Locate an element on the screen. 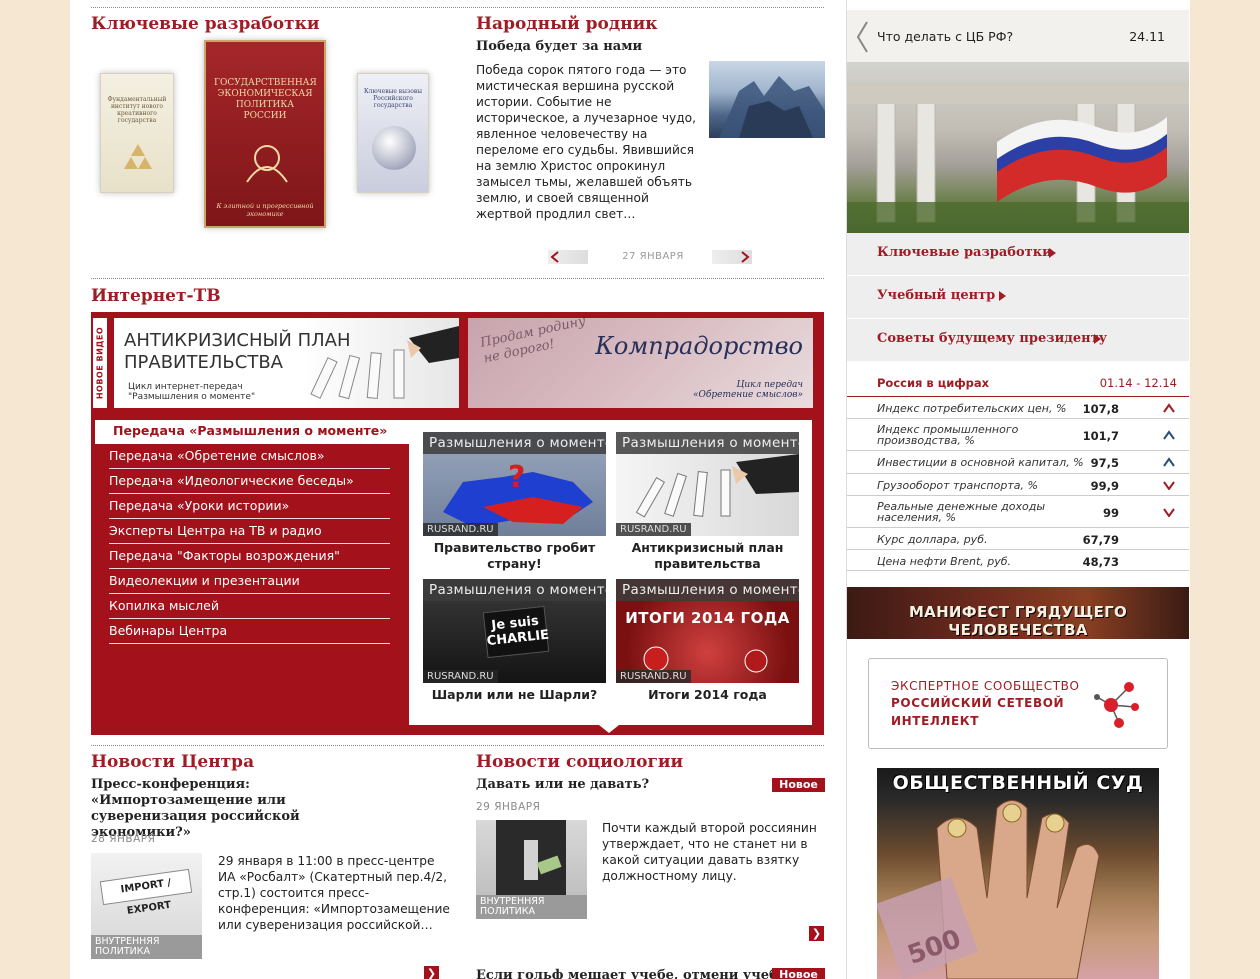 This screenshot has width=1260, height=979. news-center-title: Новости Центра is located at coordinates (172, 762).